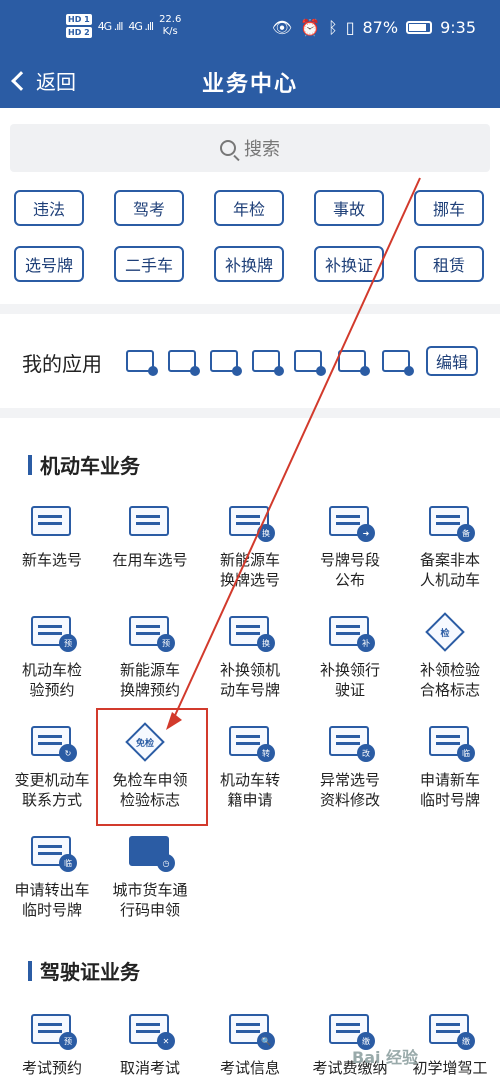  Describe the element at coordinates (250, 1030) in the screenshot. I see `exam-info-icon: 🔍` at that location.